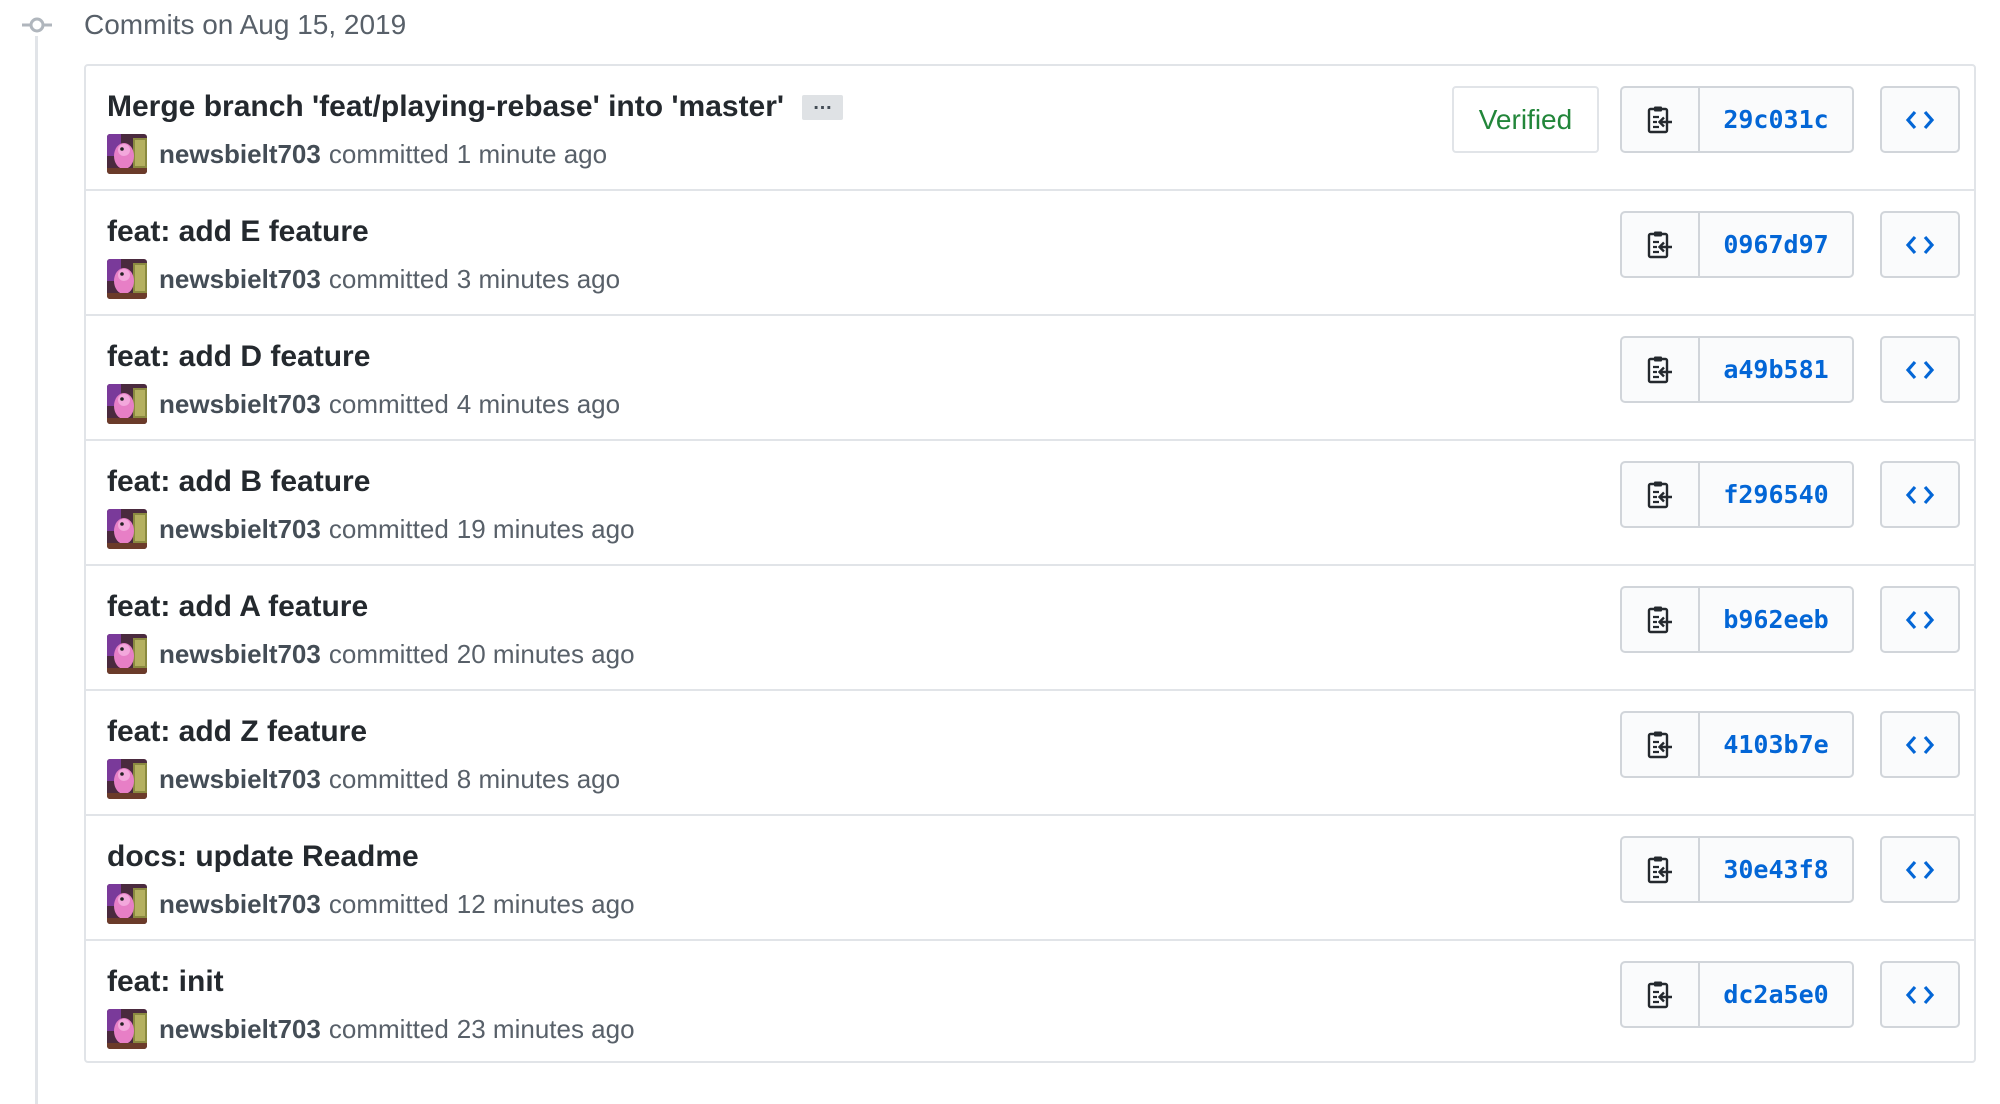 Image resolution: width=2000 pixels, height=1104 pixels. I want to click on commit-meta: newsbielt703 committed 20 minutes ago, so click(371, 654).